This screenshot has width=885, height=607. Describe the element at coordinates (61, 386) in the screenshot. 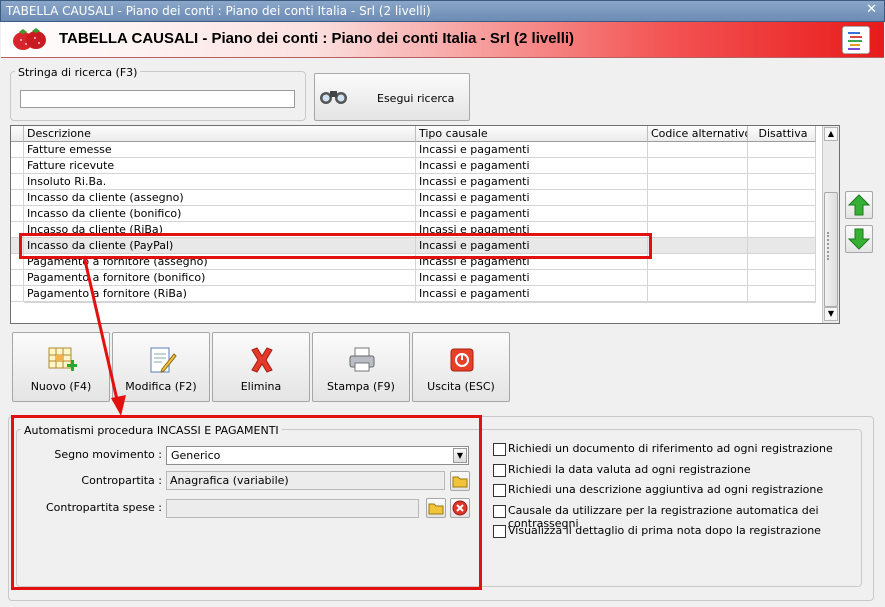

I see `new-button-label: Nuovo (F4)` at that location.